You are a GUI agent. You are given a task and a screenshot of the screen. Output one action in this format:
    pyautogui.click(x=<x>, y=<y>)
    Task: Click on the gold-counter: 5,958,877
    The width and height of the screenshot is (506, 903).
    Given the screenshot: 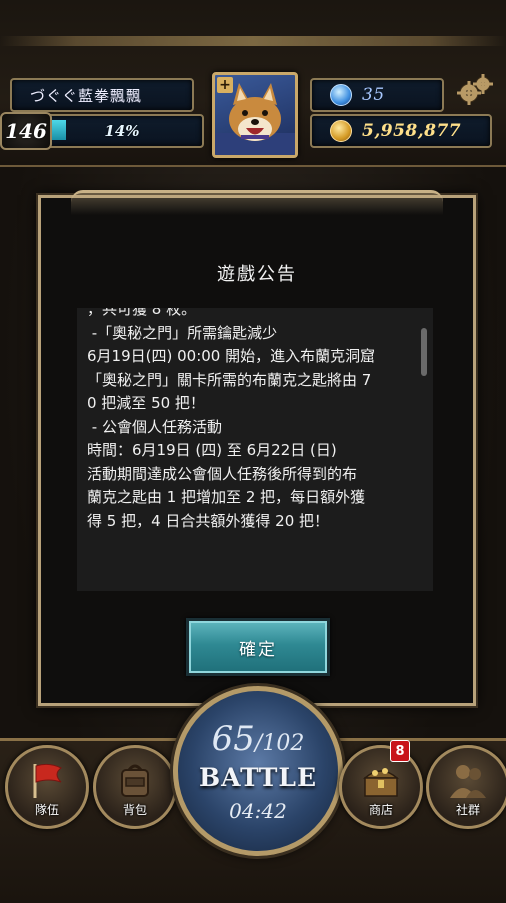 What is the action you would take?
    pyautogui.click(x=401, y=131)
    